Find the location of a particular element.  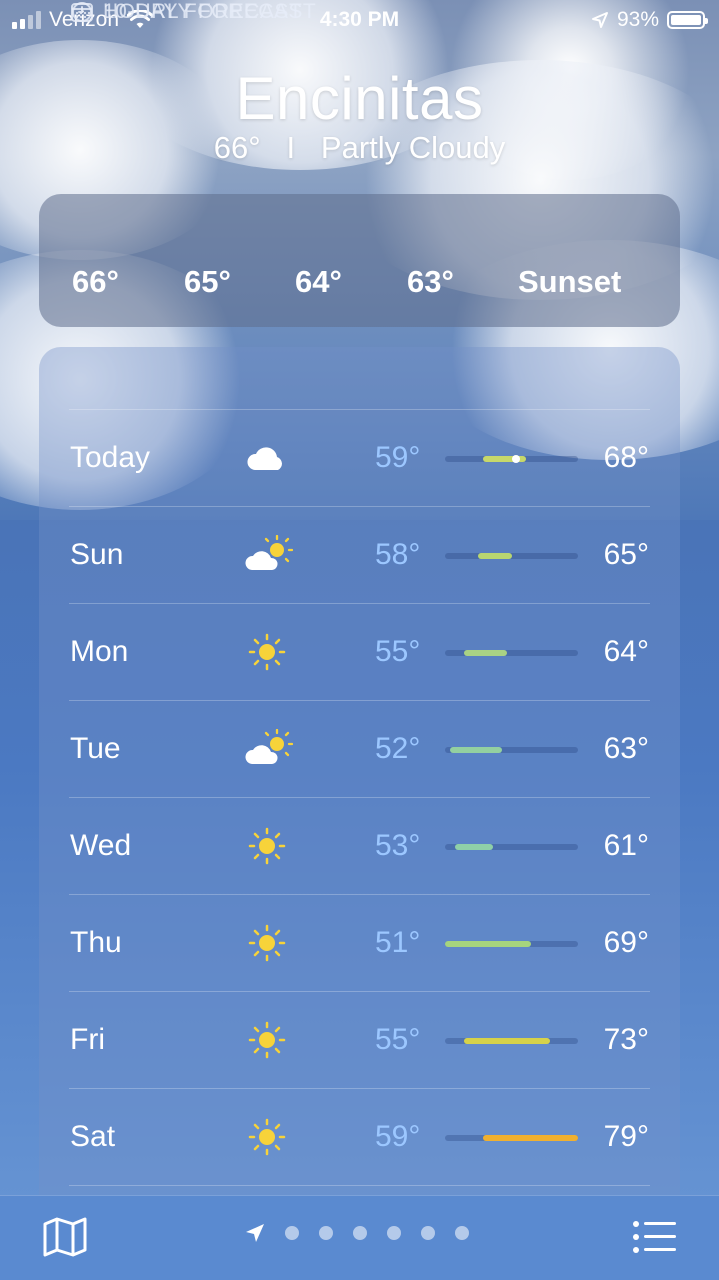

current-conditions: 66° I Partly Cloudy is located at coordinates (359, 148).